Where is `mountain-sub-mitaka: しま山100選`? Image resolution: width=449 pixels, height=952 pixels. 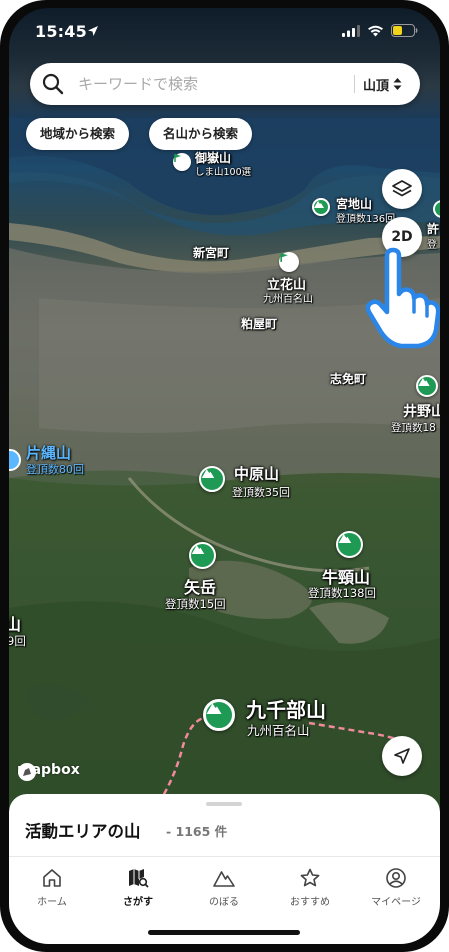 mountain-sub-mitaka: しま山100選 is located at coordinates (223, 172).